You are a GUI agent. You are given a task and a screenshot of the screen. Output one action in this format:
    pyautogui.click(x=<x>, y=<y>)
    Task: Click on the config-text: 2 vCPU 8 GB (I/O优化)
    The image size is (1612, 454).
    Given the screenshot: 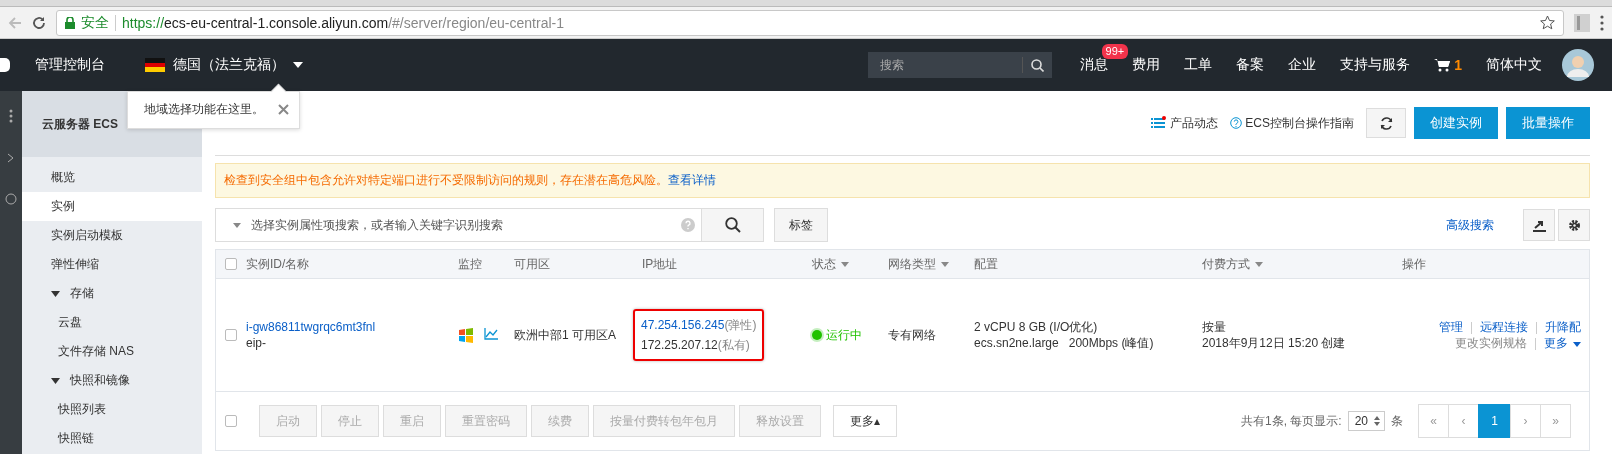 What is the action you would take?
    pyautogui.click(x=1036, y=327)
    